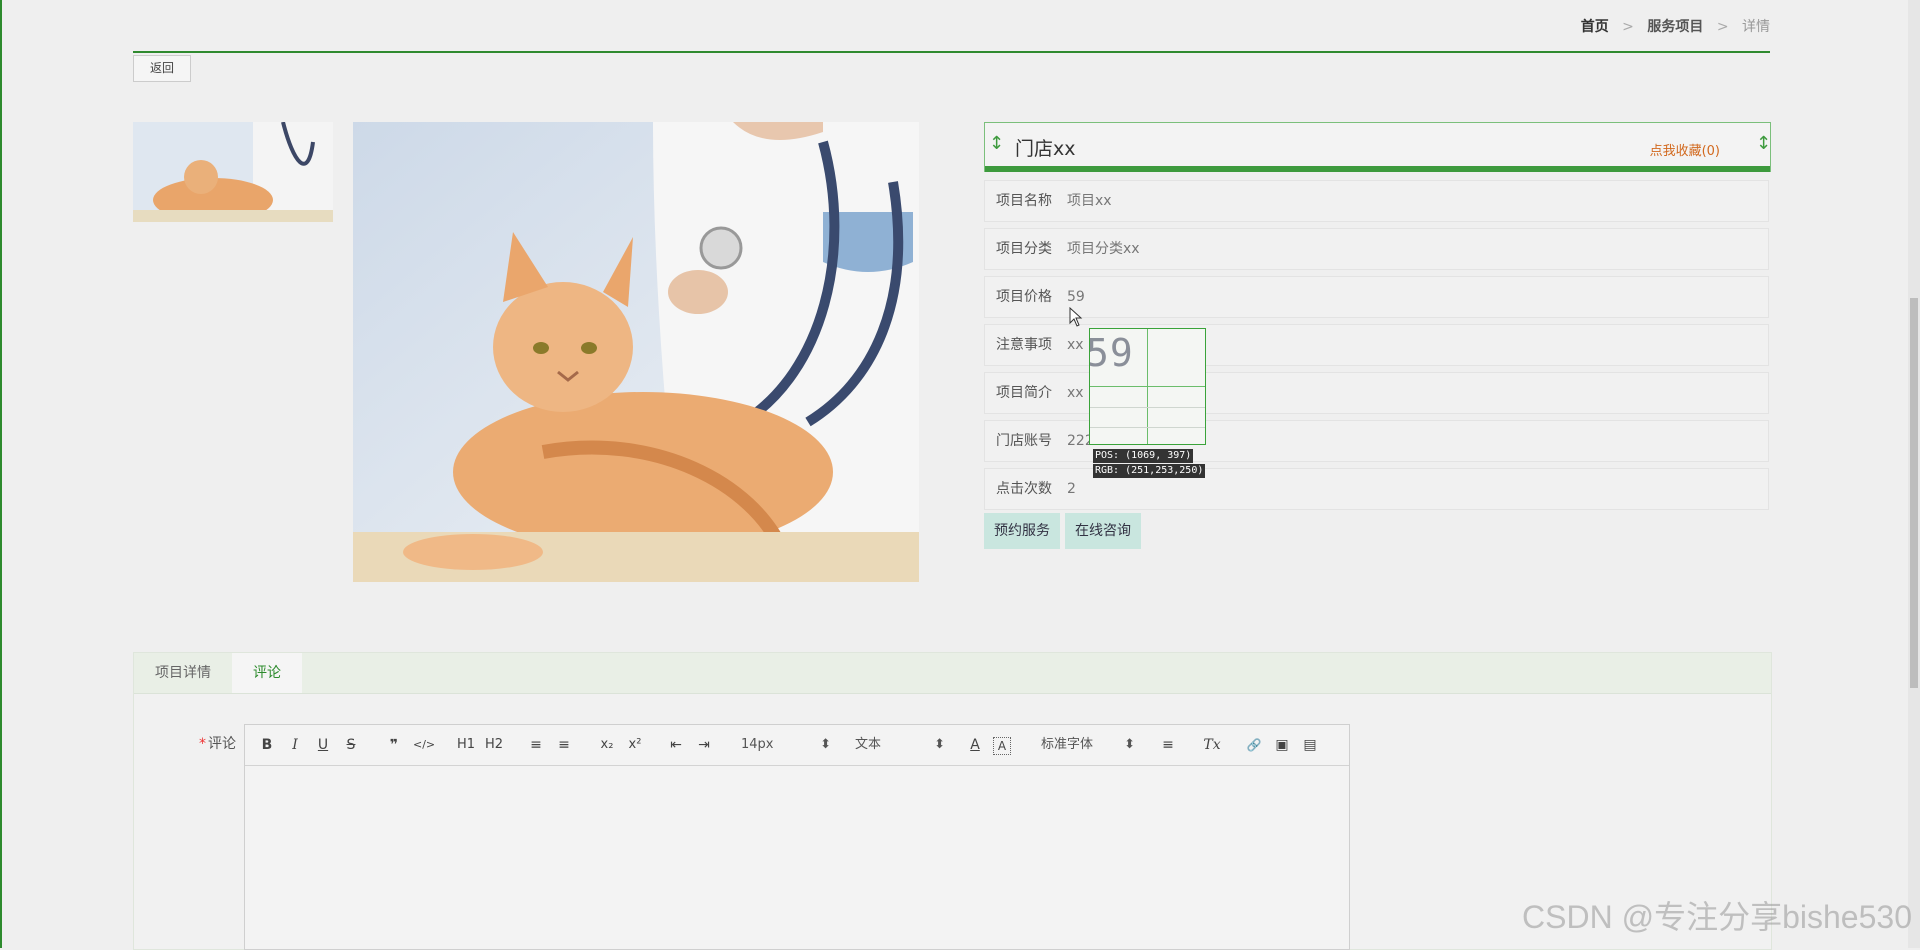 The width and height of the screenshot is (1920, 950). I want to click on outdent-icon: ⇤, so click(676, 745).